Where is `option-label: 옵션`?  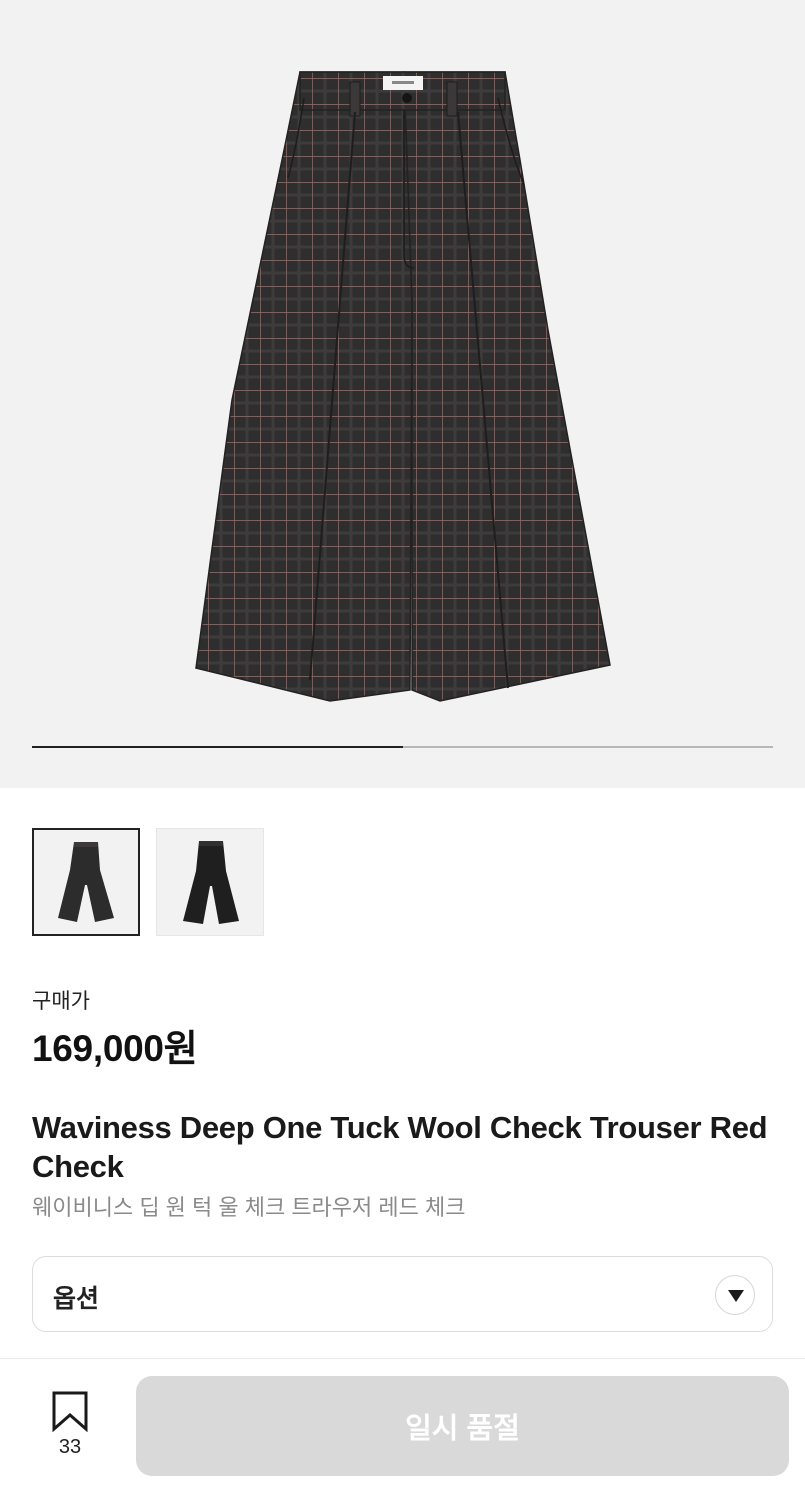
option-label: 옵션 is located at coordinates (76, 1299).